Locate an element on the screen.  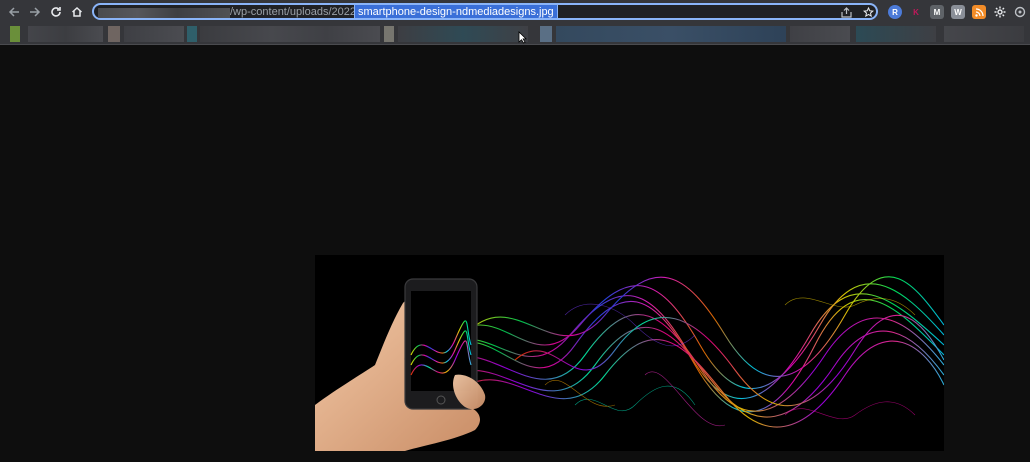
extension-w-letter: W is located at coordinates (958, 12).